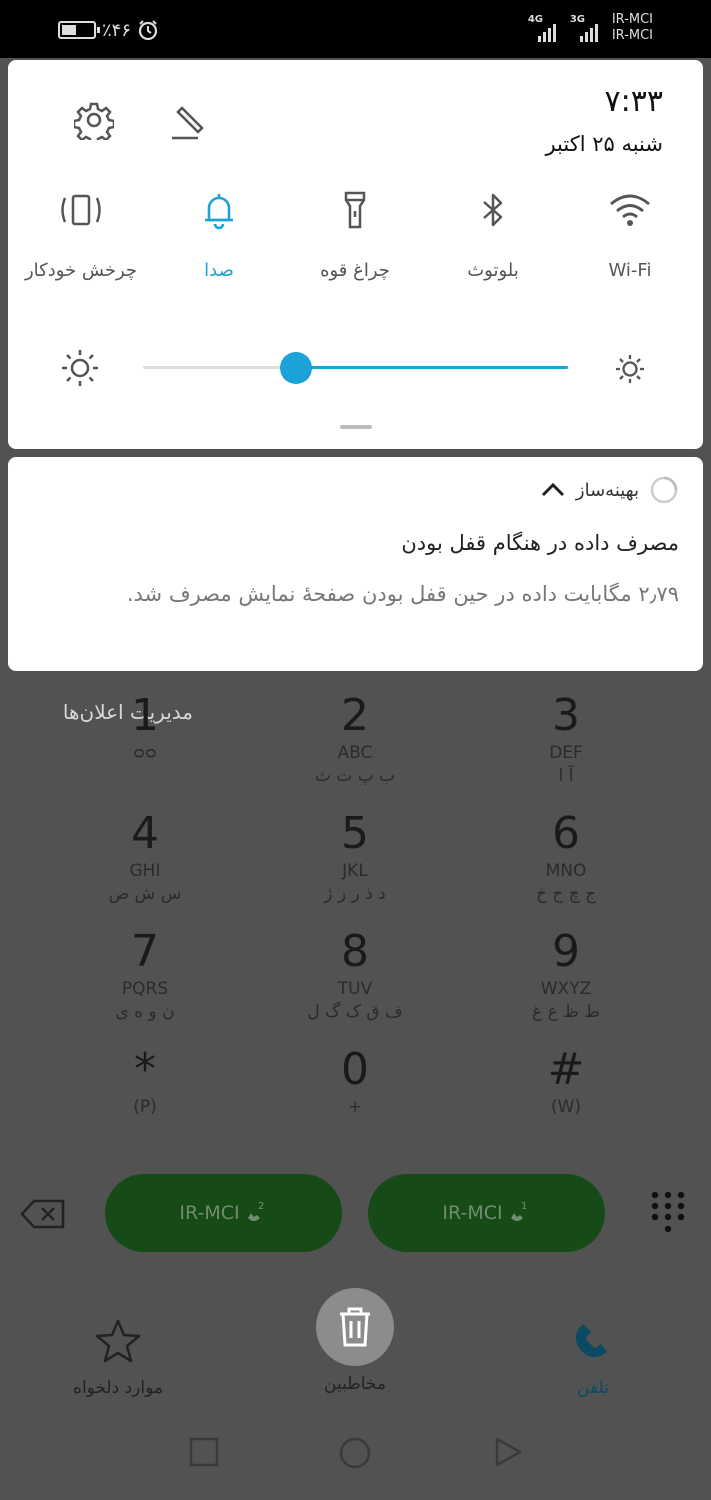 Image resolution: width=711 pixels, height=1500 pixels. Describe the element at coordinates (145, 894) in the screenshot. I see `dialpad-key-farsi-letters: س ش ص` at that location.